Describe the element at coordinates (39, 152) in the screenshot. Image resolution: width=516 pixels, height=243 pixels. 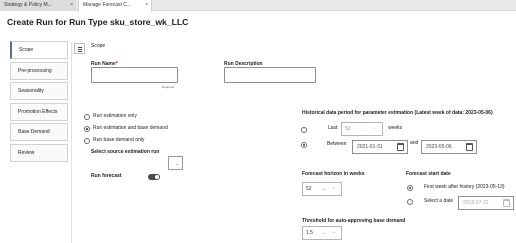
I see `sidebar-item-review: Review` at that location.